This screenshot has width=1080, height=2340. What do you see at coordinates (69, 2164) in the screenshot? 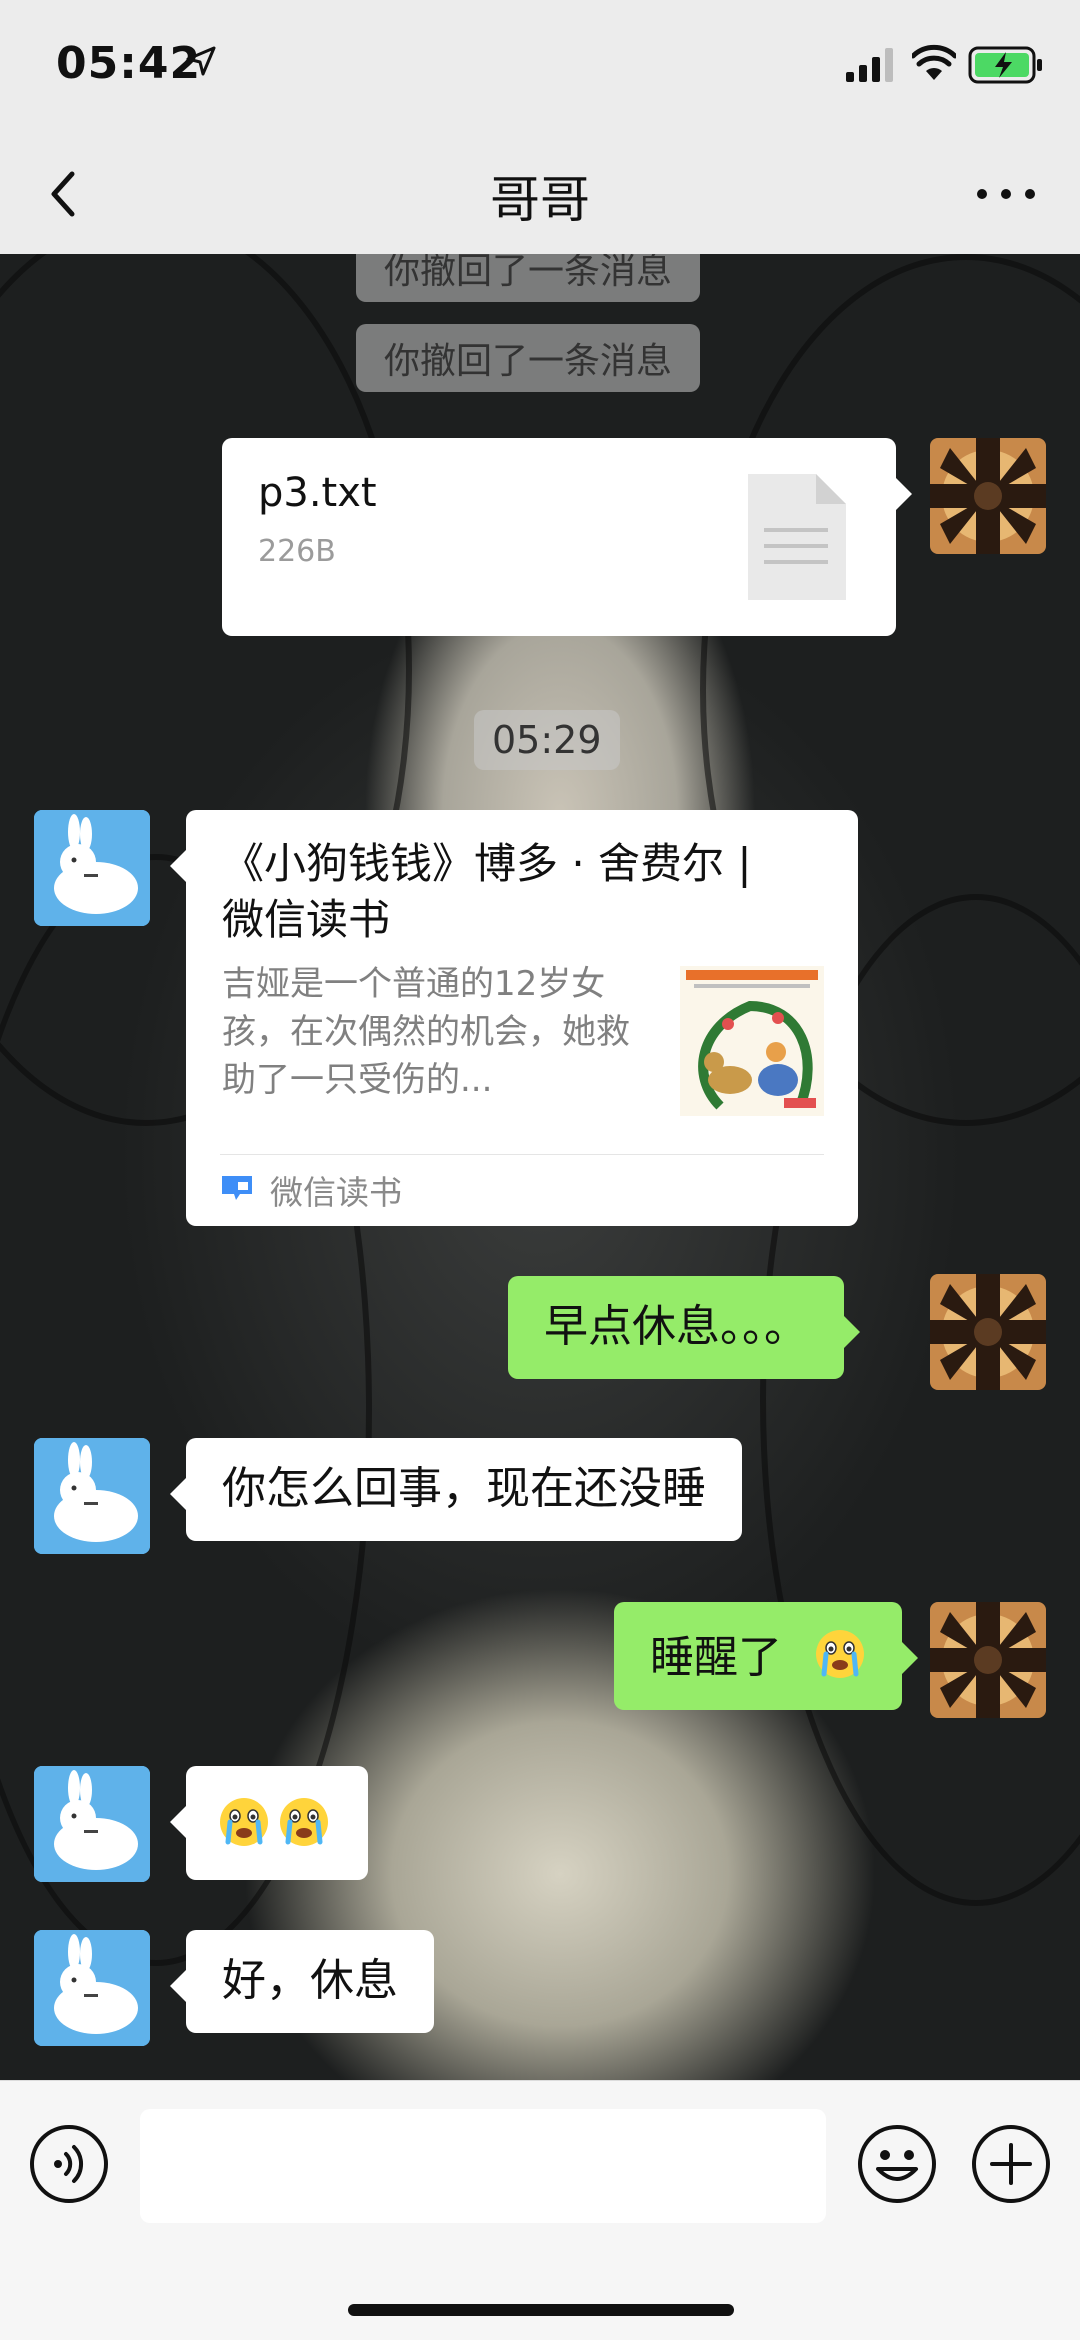
I see `voice-input-button` at bounding box center [69, 2164].